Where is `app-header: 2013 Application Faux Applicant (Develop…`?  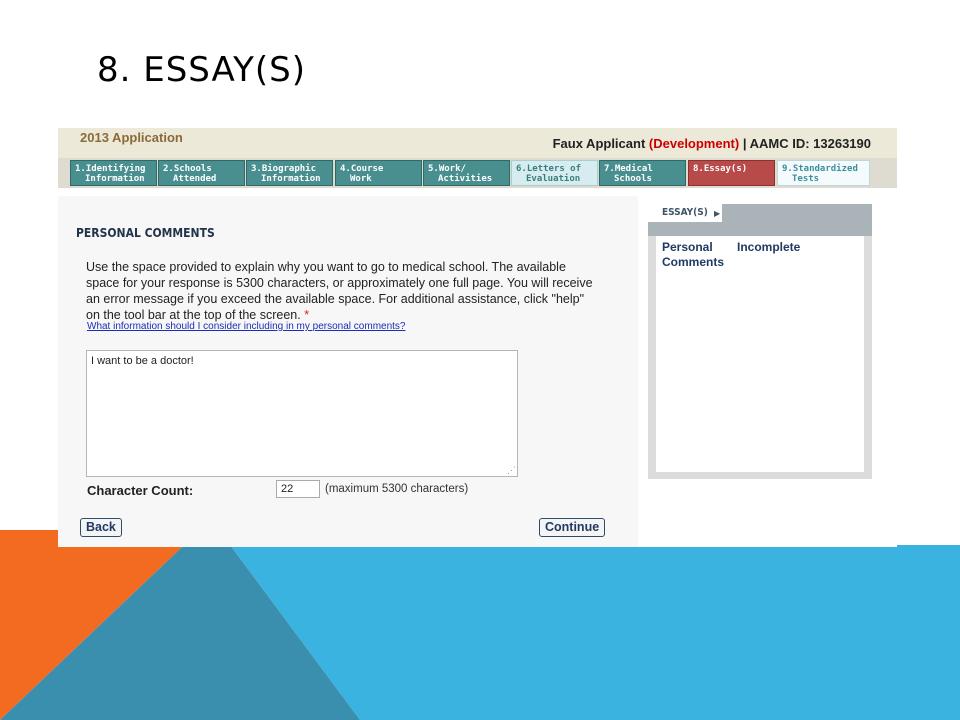 app-header: 2013 Application Faux Applicant (Develop… is located at coordinates (477, 143).